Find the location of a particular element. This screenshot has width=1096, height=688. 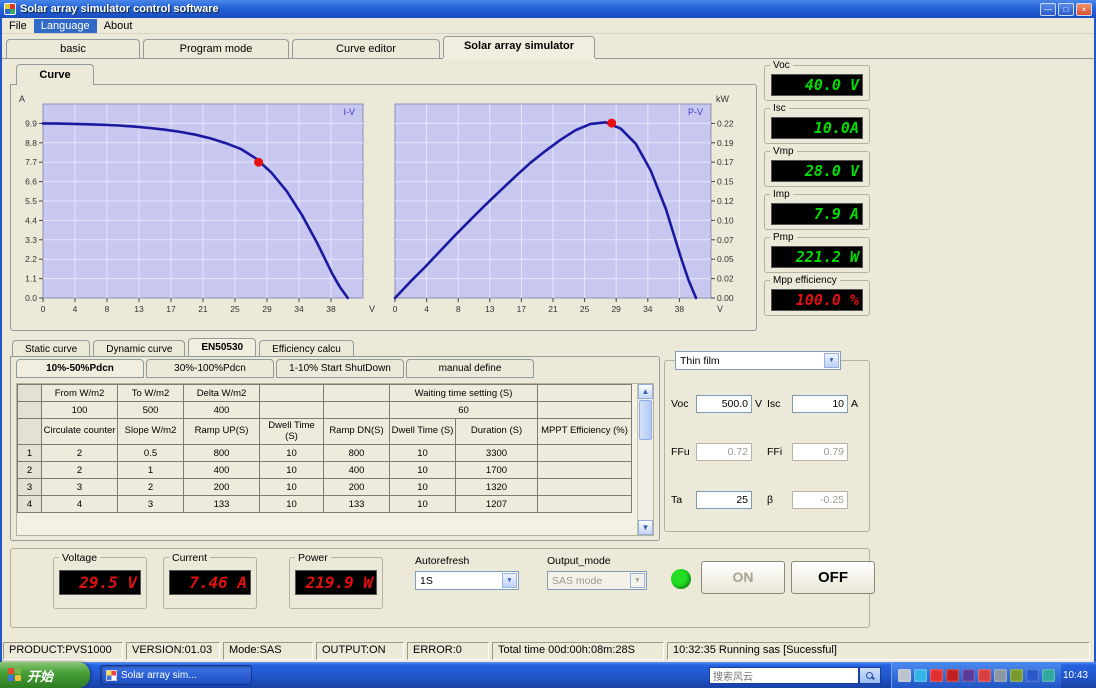

subtab-1-10-start-shutdown: 1-10% Start ShutDown is located at coordinates (340, 368).